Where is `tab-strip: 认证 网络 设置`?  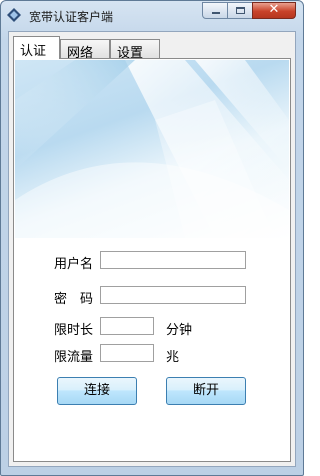
tab-strip: 认证 网络 设置 is located at coordinates (153, 48).